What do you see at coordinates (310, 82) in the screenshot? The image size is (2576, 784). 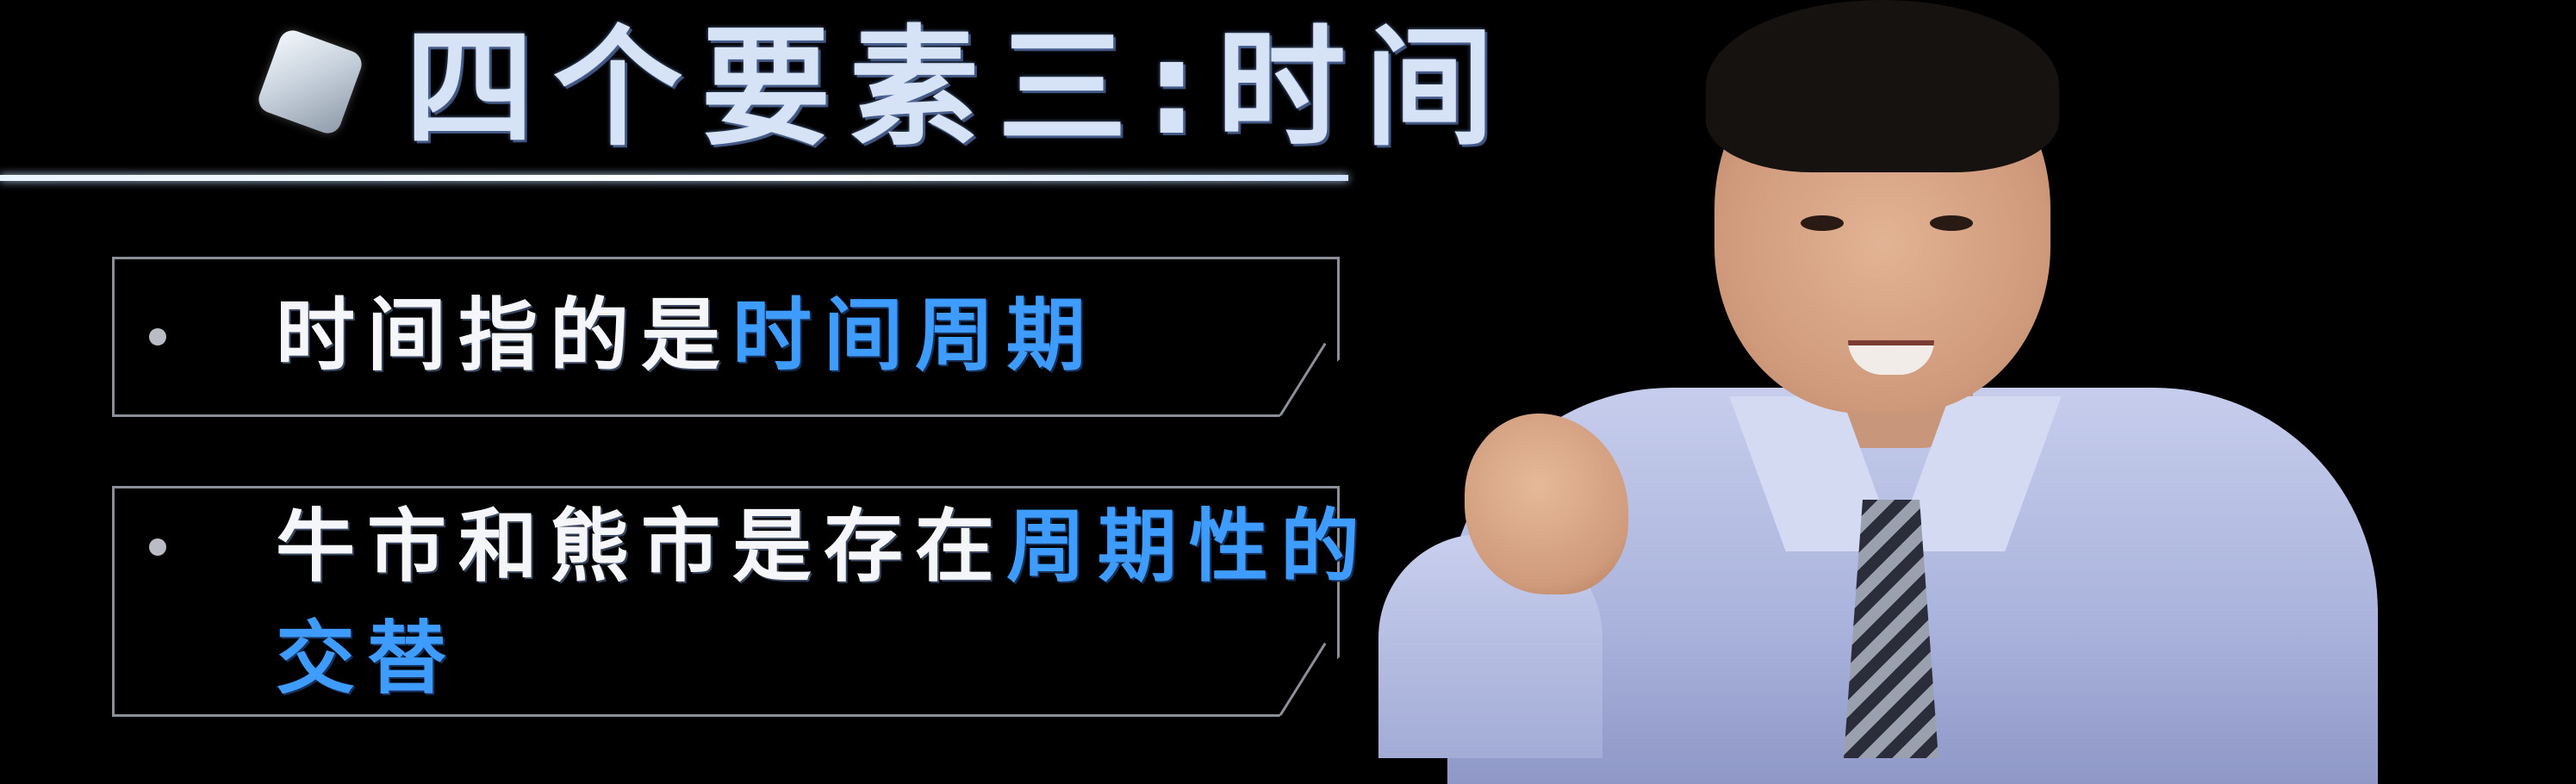 I see `diamond-icon` at bounding box center [310, 82].